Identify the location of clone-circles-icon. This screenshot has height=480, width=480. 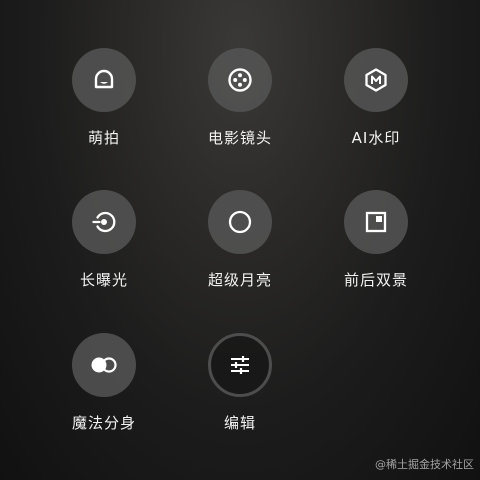
(104, 365).